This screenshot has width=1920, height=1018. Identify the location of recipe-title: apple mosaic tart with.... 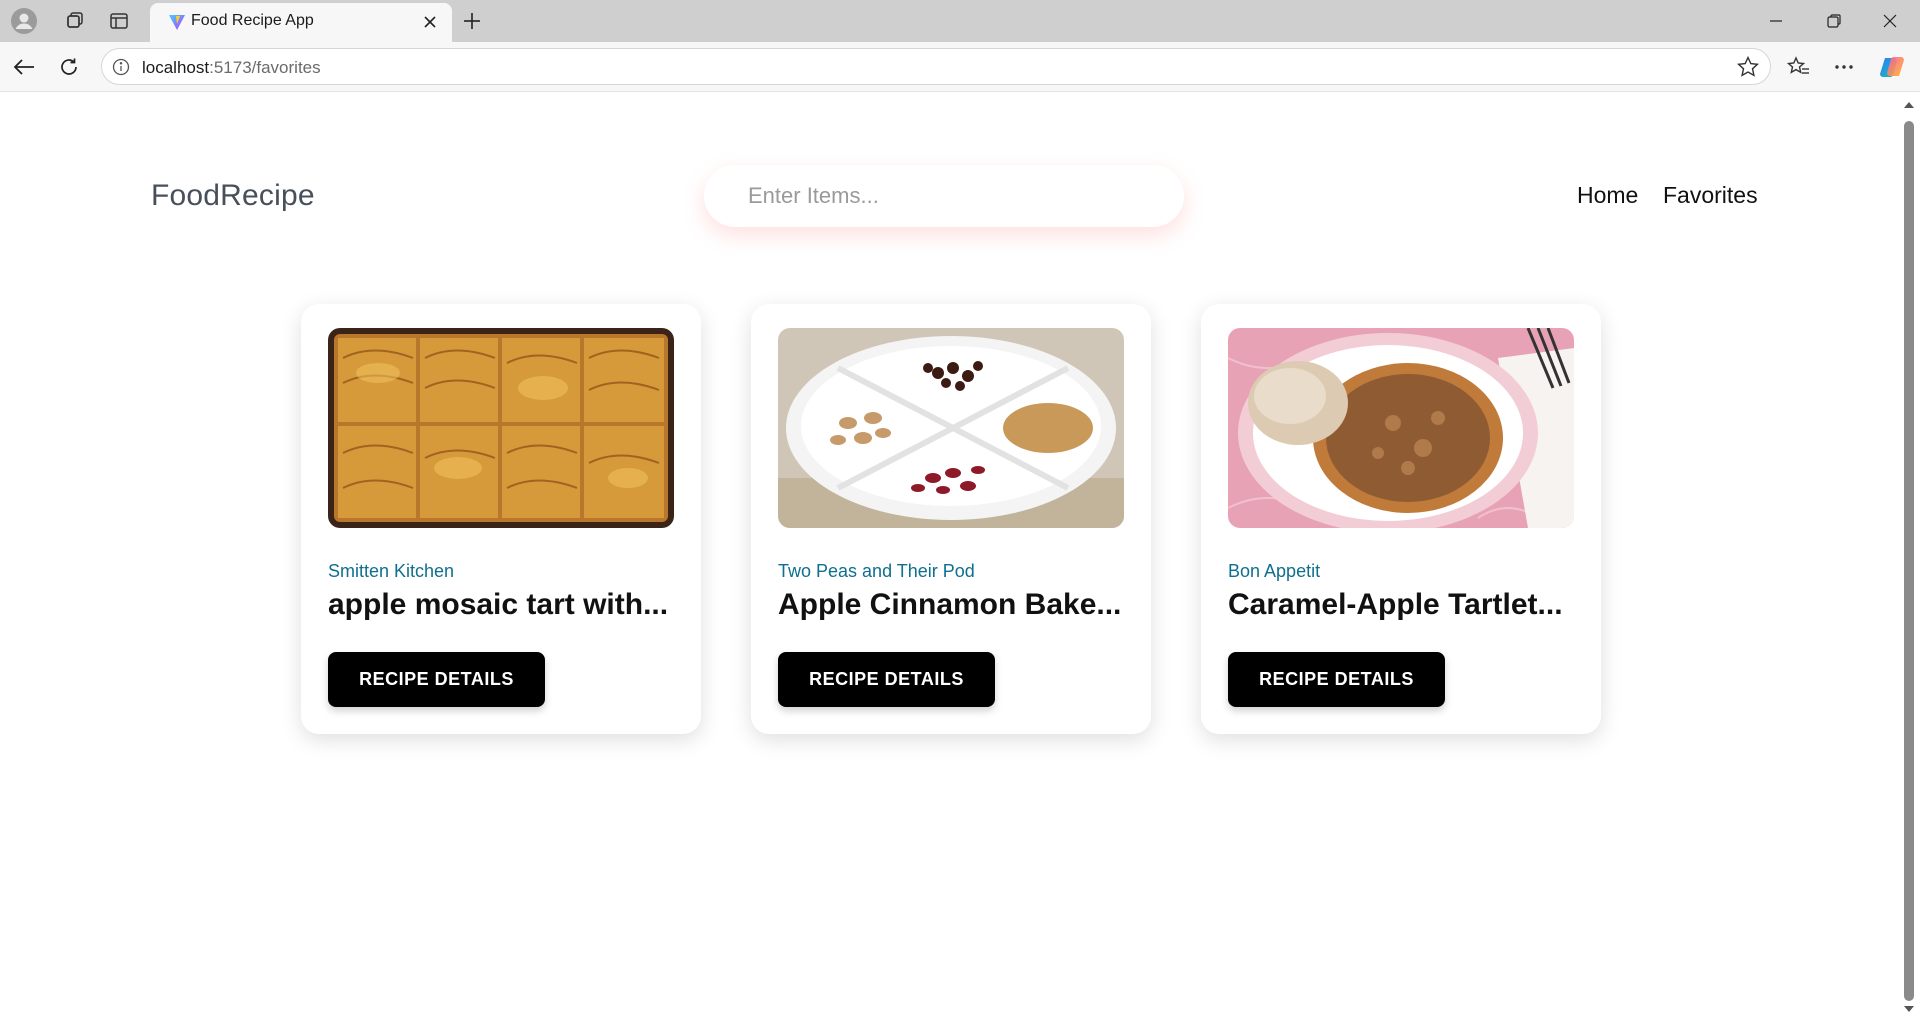
(498, 604).